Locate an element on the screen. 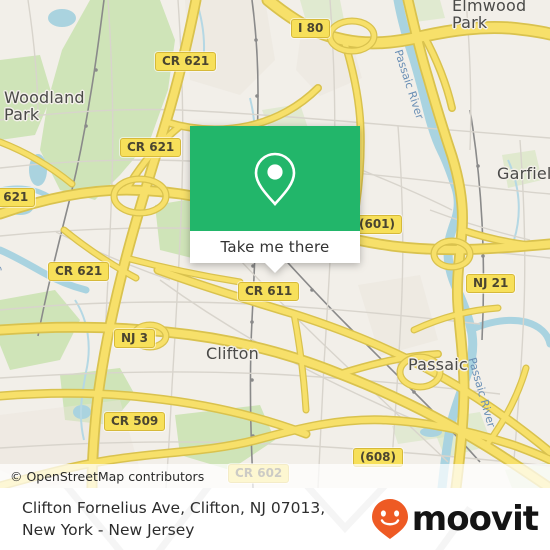  popup-action-area: Take me there is located at coordinates (275, 247).